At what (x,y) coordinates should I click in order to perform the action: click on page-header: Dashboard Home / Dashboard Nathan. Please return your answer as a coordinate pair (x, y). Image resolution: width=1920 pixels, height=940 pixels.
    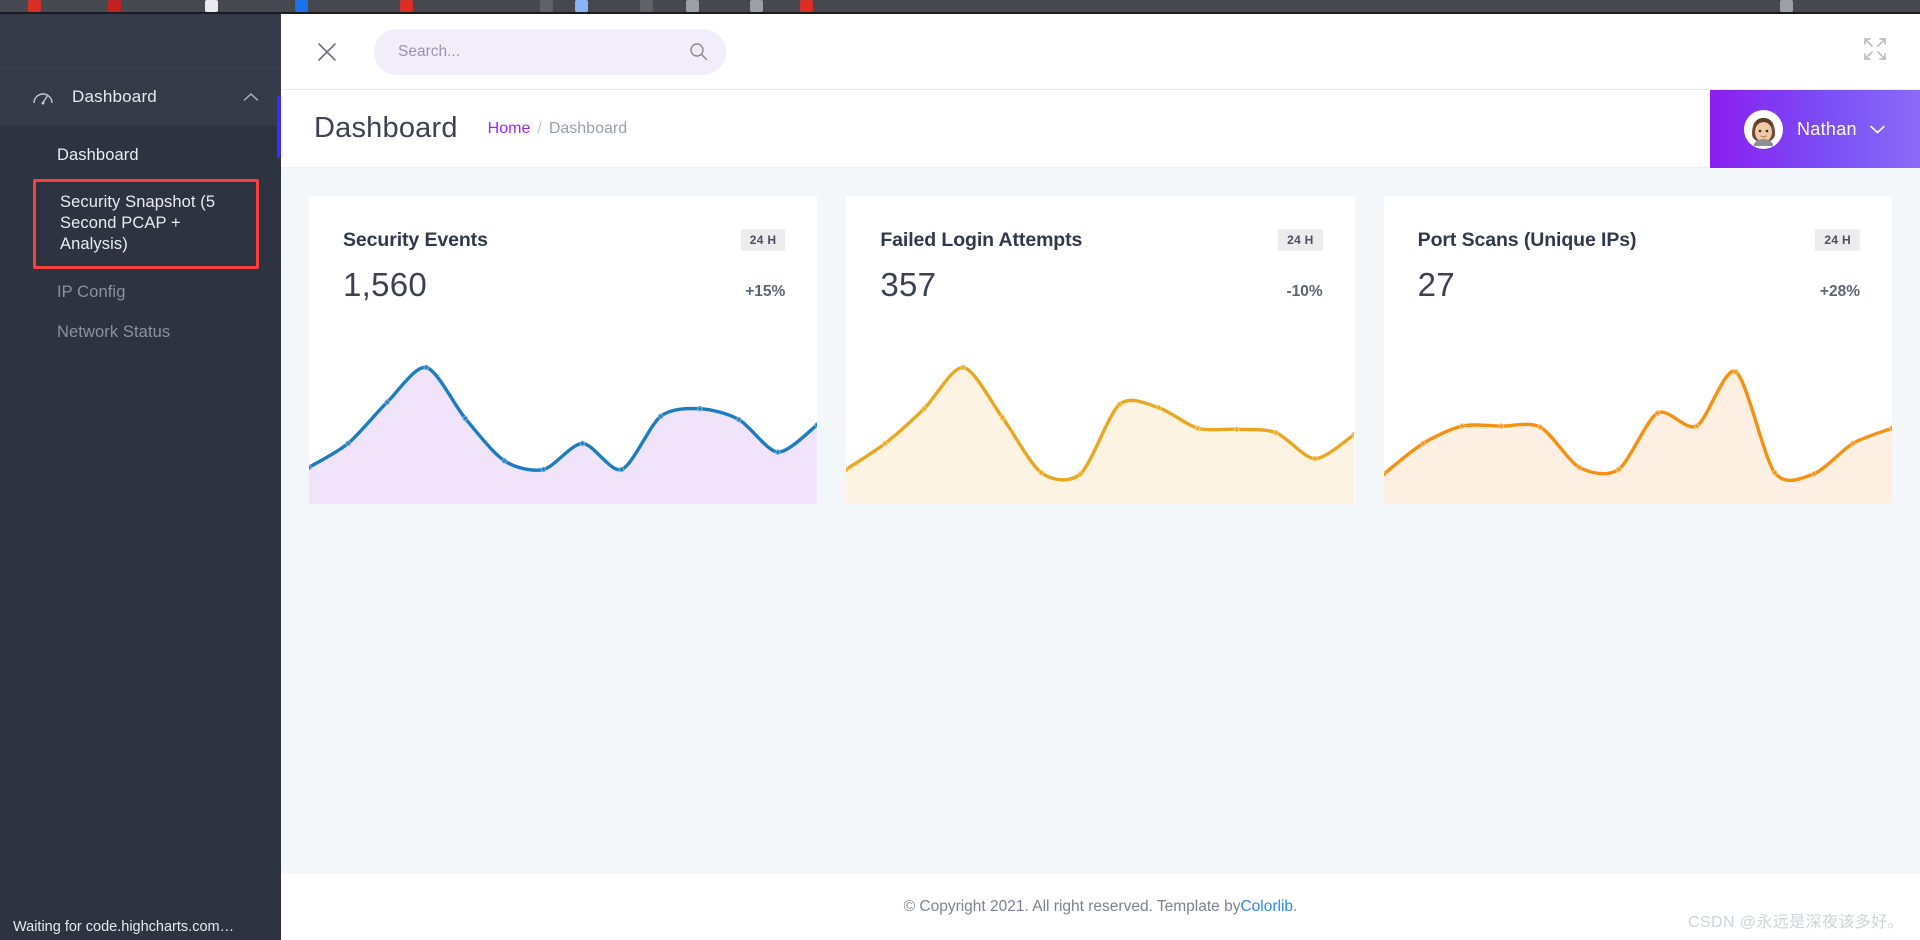
    Looking at the image, I should click on (1100, 129).